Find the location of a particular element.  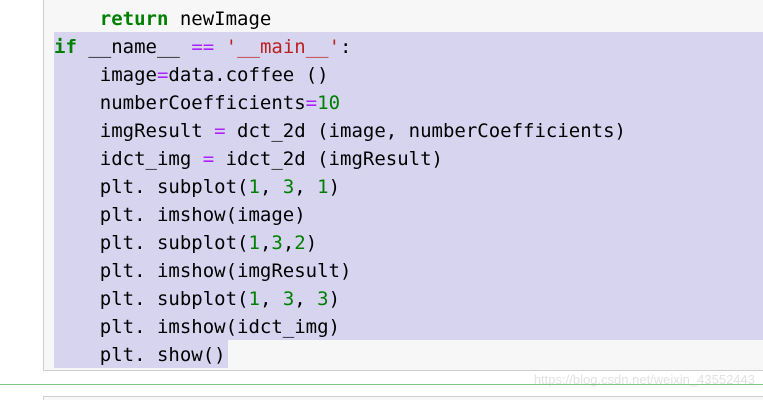

operator-equals: == is located at coordinates (203, 47).